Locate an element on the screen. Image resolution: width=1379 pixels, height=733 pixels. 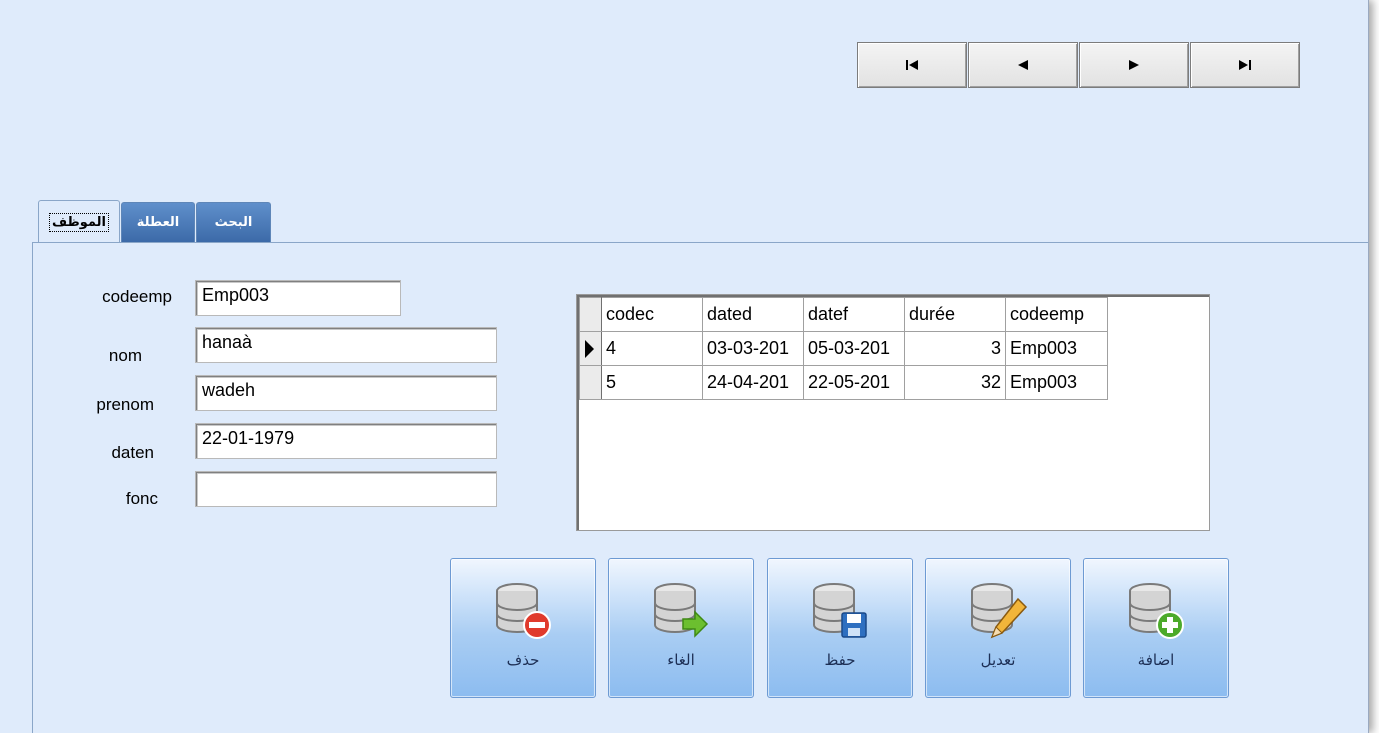
tab-leave: العطلة is located at coordinates (158, 222).